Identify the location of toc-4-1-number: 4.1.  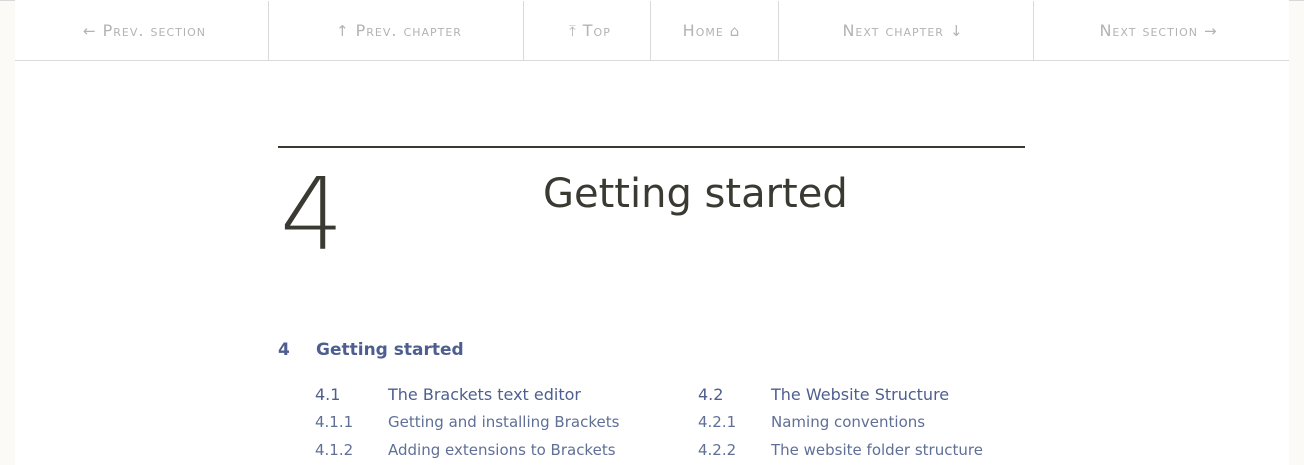
(327, 394).